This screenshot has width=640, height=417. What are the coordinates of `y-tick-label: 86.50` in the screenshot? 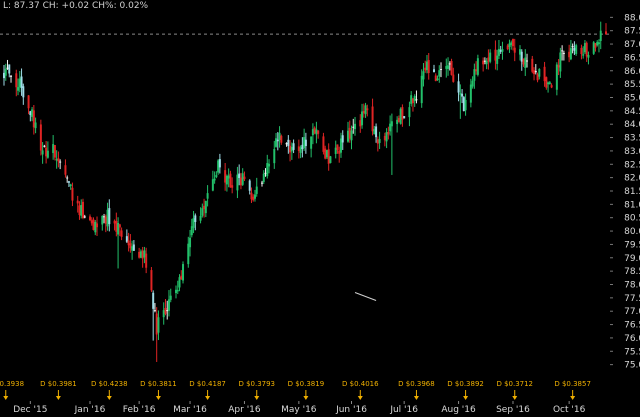 It's located at (632, 58).